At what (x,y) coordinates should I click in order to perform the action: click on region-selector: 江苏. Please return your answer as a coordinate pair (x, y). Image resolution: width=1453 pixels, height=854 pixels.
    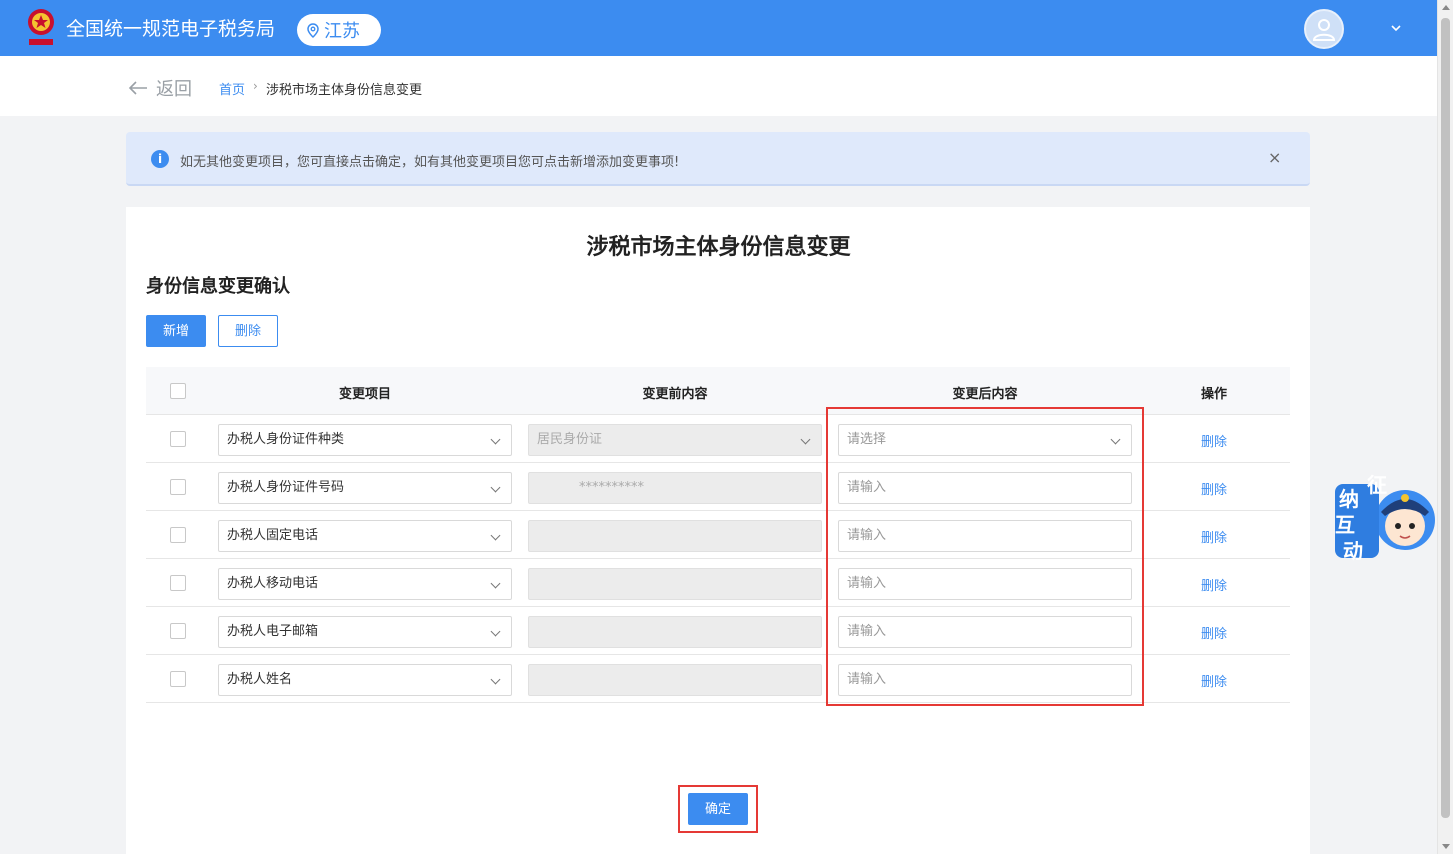
    Looking at the image, I should click on (339, 30).